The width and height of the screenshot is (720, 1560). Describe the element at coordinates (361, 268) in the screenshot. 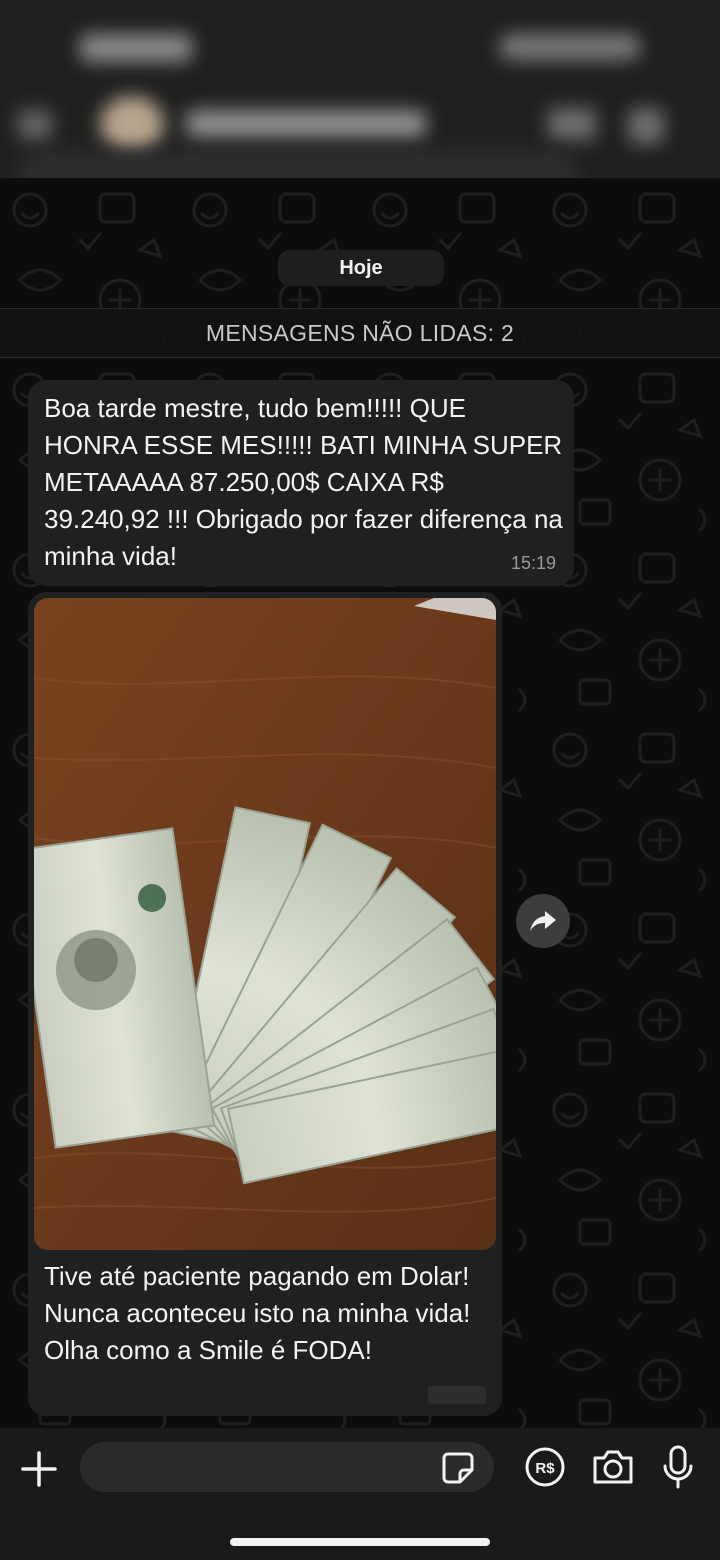

I see `date-separator: Hoje` at that location.